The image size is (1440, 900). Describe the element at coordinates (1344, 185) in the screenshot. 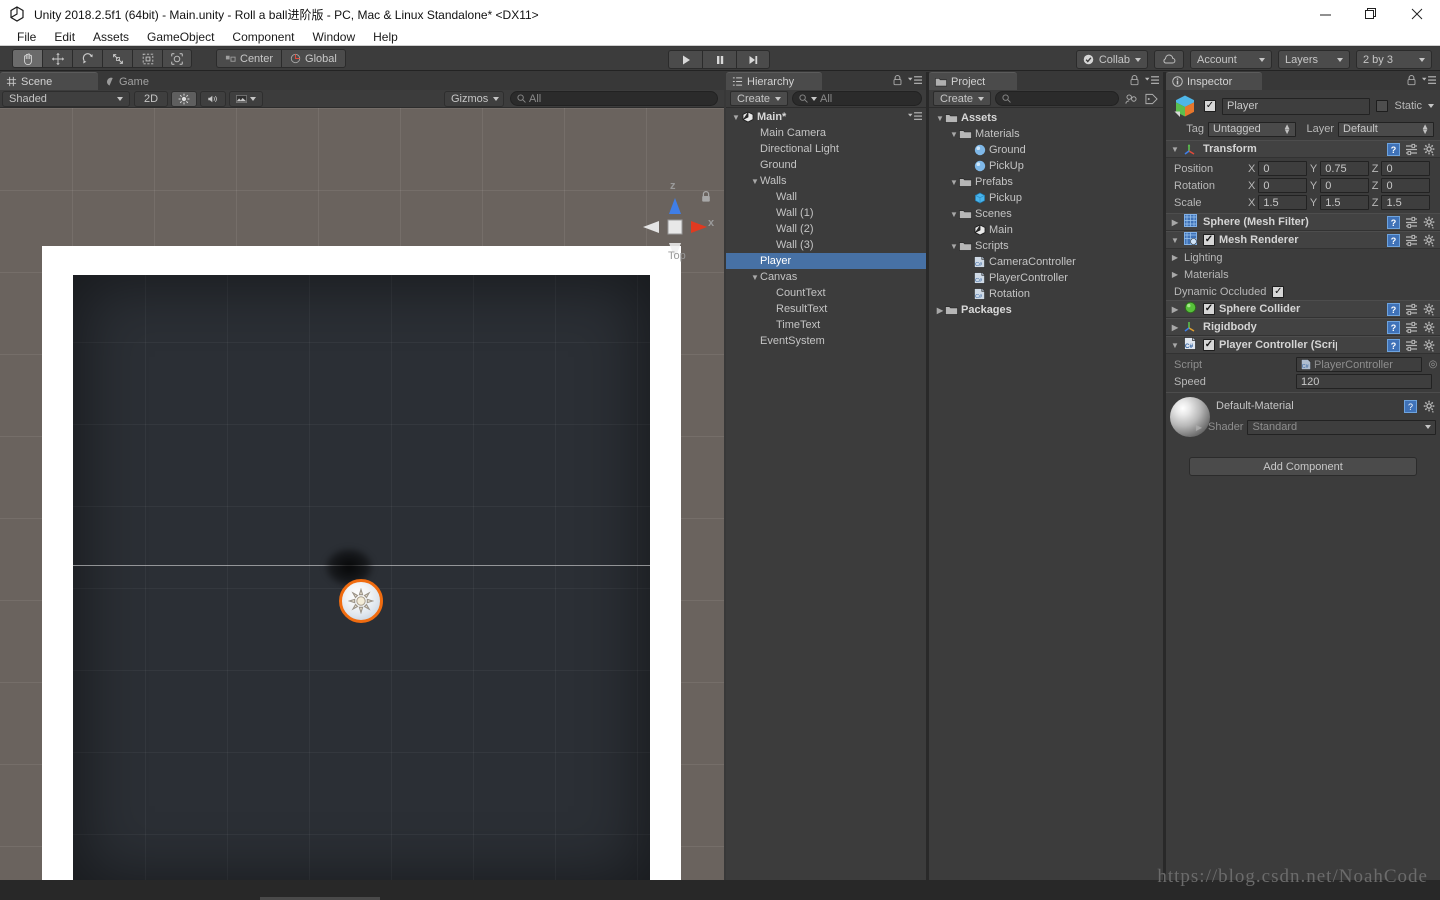

I see `transform-rotation-y-input: 0` at that location.